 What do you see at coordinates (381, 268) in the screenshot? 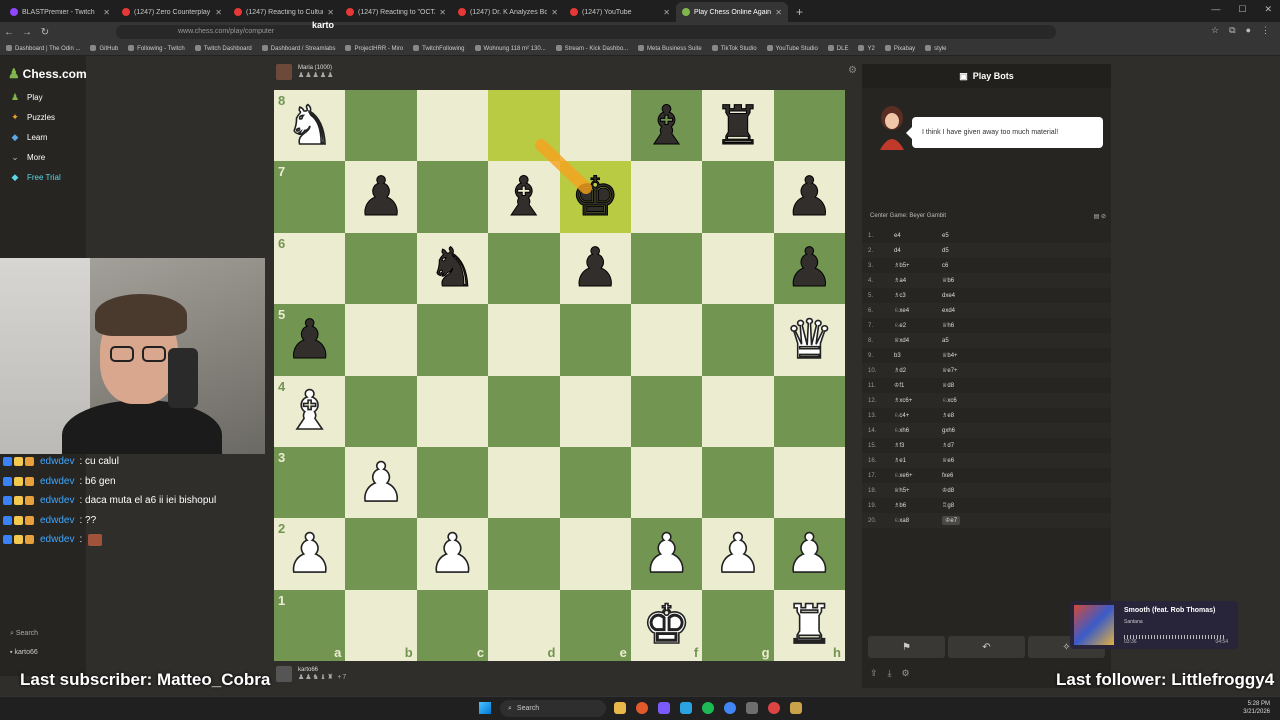
I see `square-b6` at bounding box center [381, 268].